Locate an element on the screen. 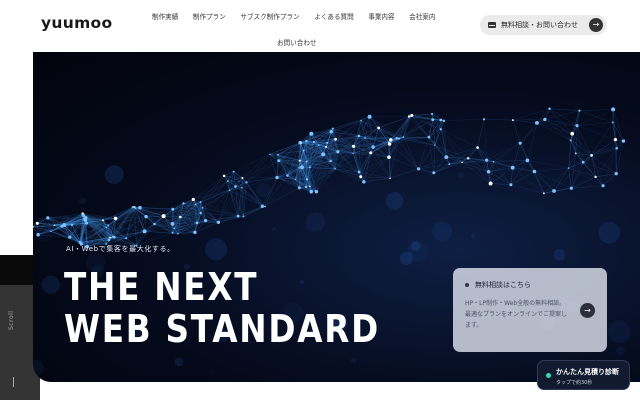 The width and height of the screenshot is (640, 400). quick-estimate-button: かんたん見積り診断 タップで約30秒 is located at coordinates (583, 375).